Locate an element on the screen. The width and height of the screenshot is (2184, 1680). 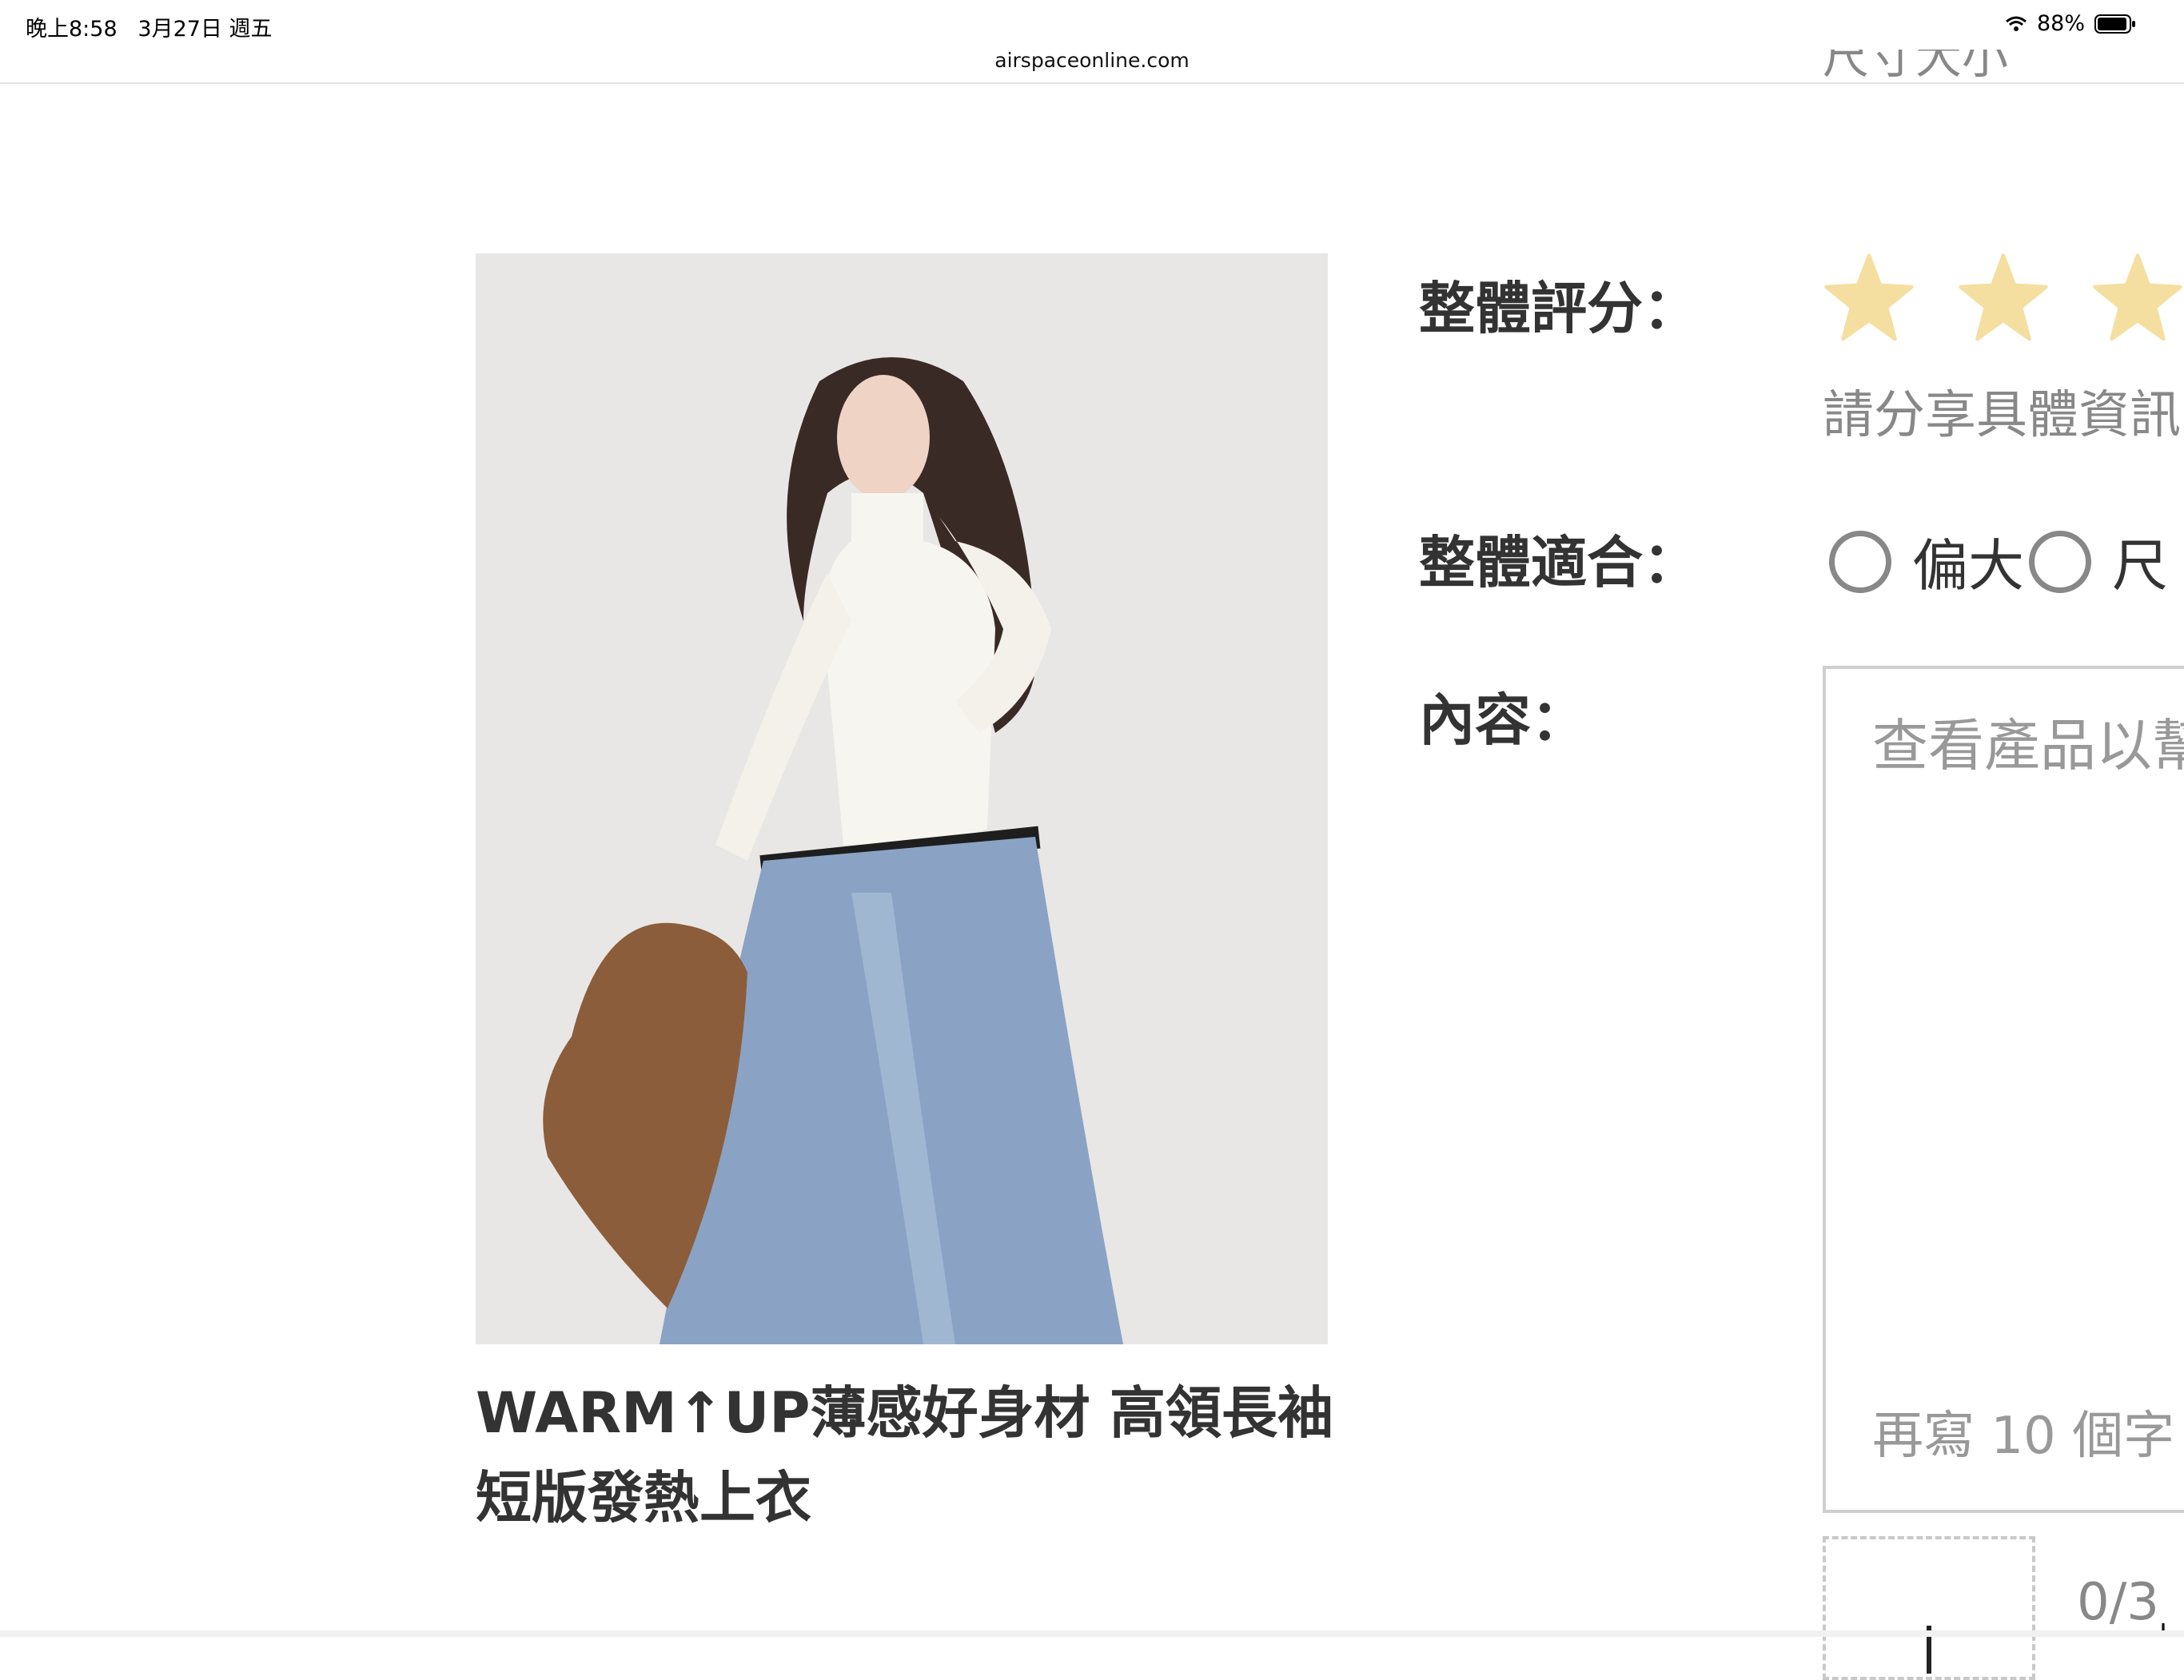
top-cutoff-text: 尺寸大小 is located at coordinates (2003, 74).